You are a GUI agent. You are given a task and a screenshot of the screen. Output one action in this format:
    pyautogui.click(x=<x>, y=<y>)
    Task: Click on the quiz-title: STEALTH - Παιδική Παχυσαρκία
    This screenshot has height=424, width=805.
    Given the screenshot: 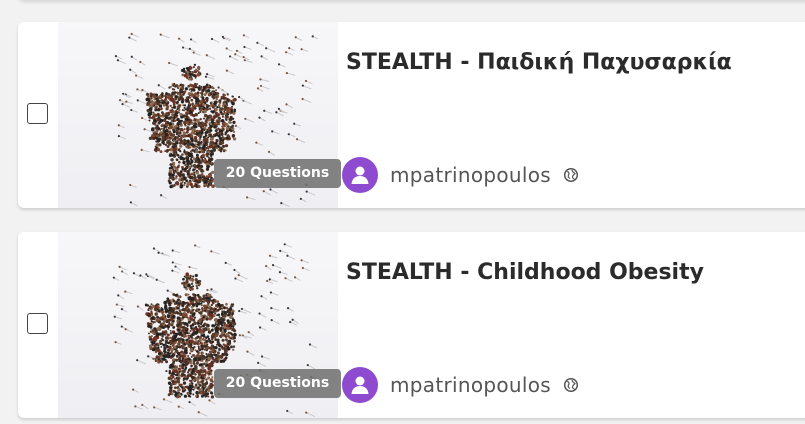 What is the action you would take?
    pyautogui.click(x=575, y=62)
    